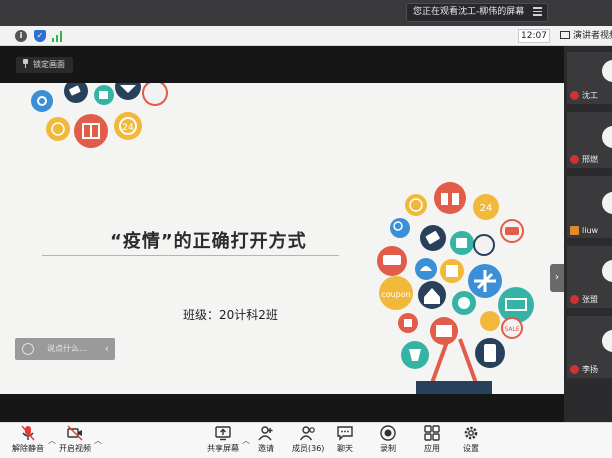 This screenshot has width=612, height=458. Describe the element at coordinates (75, 448) in the screenshot. I see `start-video-label: 开启视频` at that location.